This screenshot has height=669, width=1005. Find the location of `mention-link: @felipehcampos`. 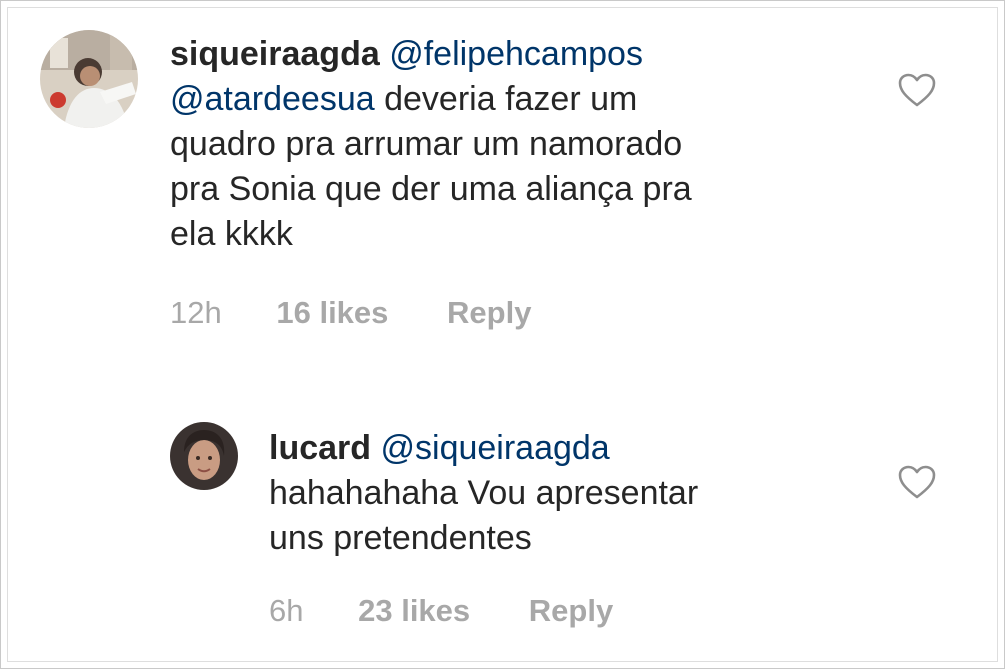

mention-link: @felipehcampos is located at coordinates (516, 54).